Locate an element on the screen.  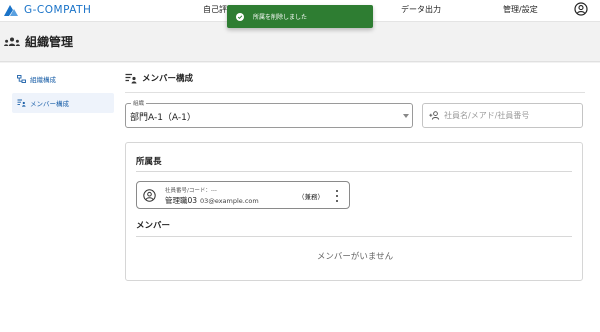
organization-select-value: 部門A-1（A-1） is located at coordinates (163, 118).